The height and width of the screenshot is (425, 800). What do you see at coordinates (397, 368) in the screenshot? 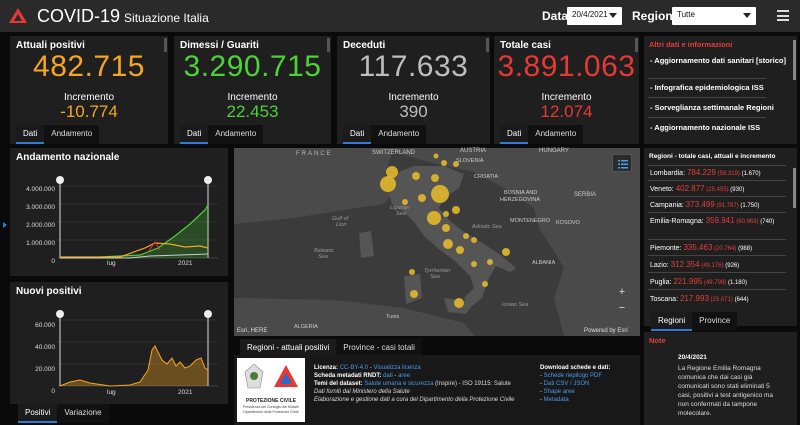
I see `view-license-link: Visualizza licenza` at bounding box center [397, 368].